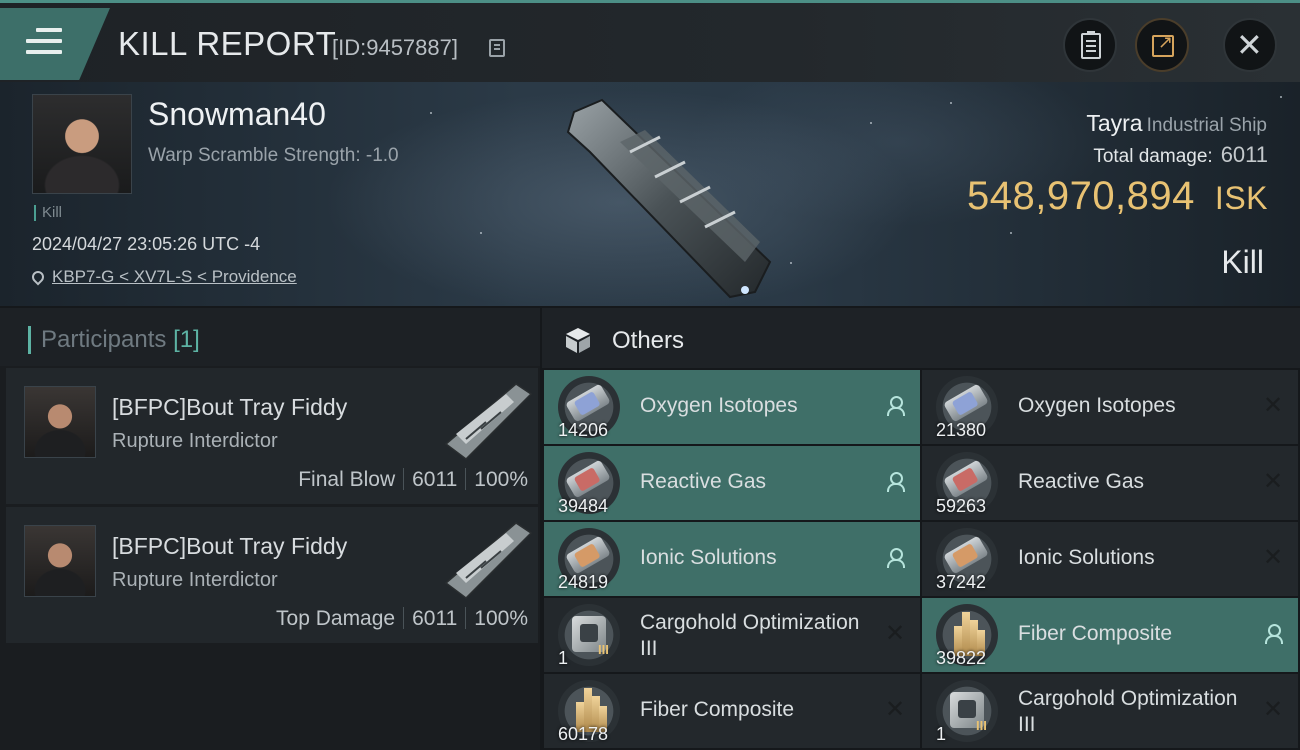 The width and height of the screenshot is (1300, 750). What do you see at coordinates (1242, 262) in the screenshot?
I see `result-label: Kill` at bounding box center [1242, 262].